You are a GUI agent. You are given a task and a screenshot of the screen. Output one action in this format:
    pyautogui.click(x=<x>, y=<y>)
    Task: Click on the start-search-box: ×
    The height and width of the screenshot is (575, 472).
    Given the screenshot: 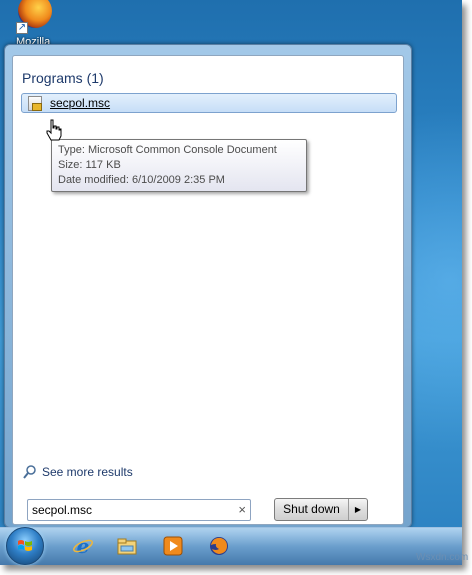 What is the action you would take?
    pyautogui.click(x=139, y=510)
    